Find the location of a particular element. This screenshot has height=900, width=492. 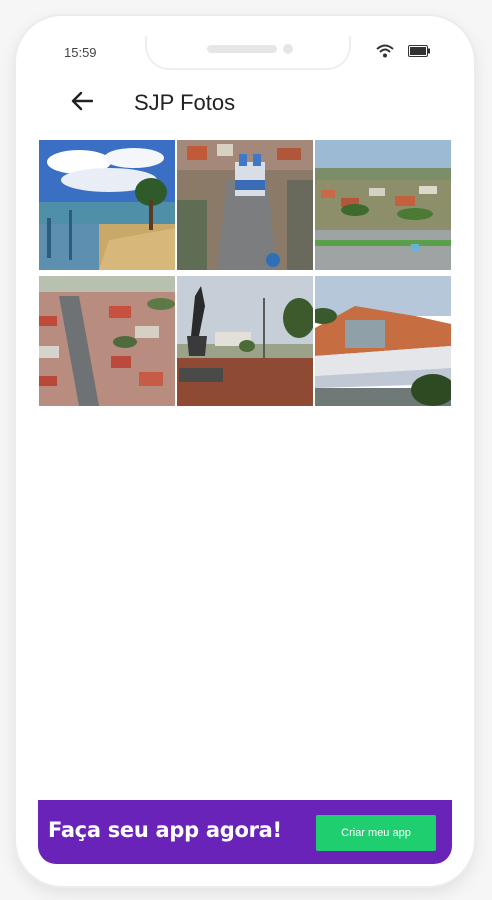

town-overview-photo is located at coordinates (383, 205).